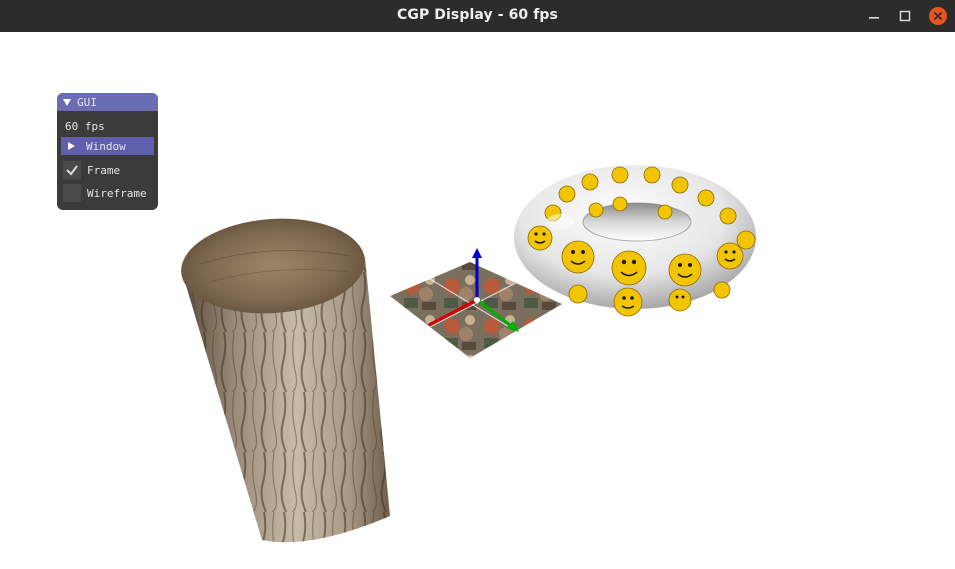 This screenshot has height=569, width=955. Describe the element at coordinates (87, 102) in the screenshot. I see `gui-header-label: GUI` at that location.